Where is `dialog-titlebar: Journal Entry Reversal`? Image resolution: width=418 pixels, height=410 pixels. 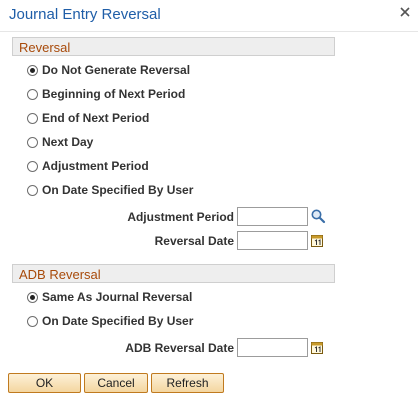 dialog-titlebar: Journal Entry Reversal is located at coordinates (209, 16).